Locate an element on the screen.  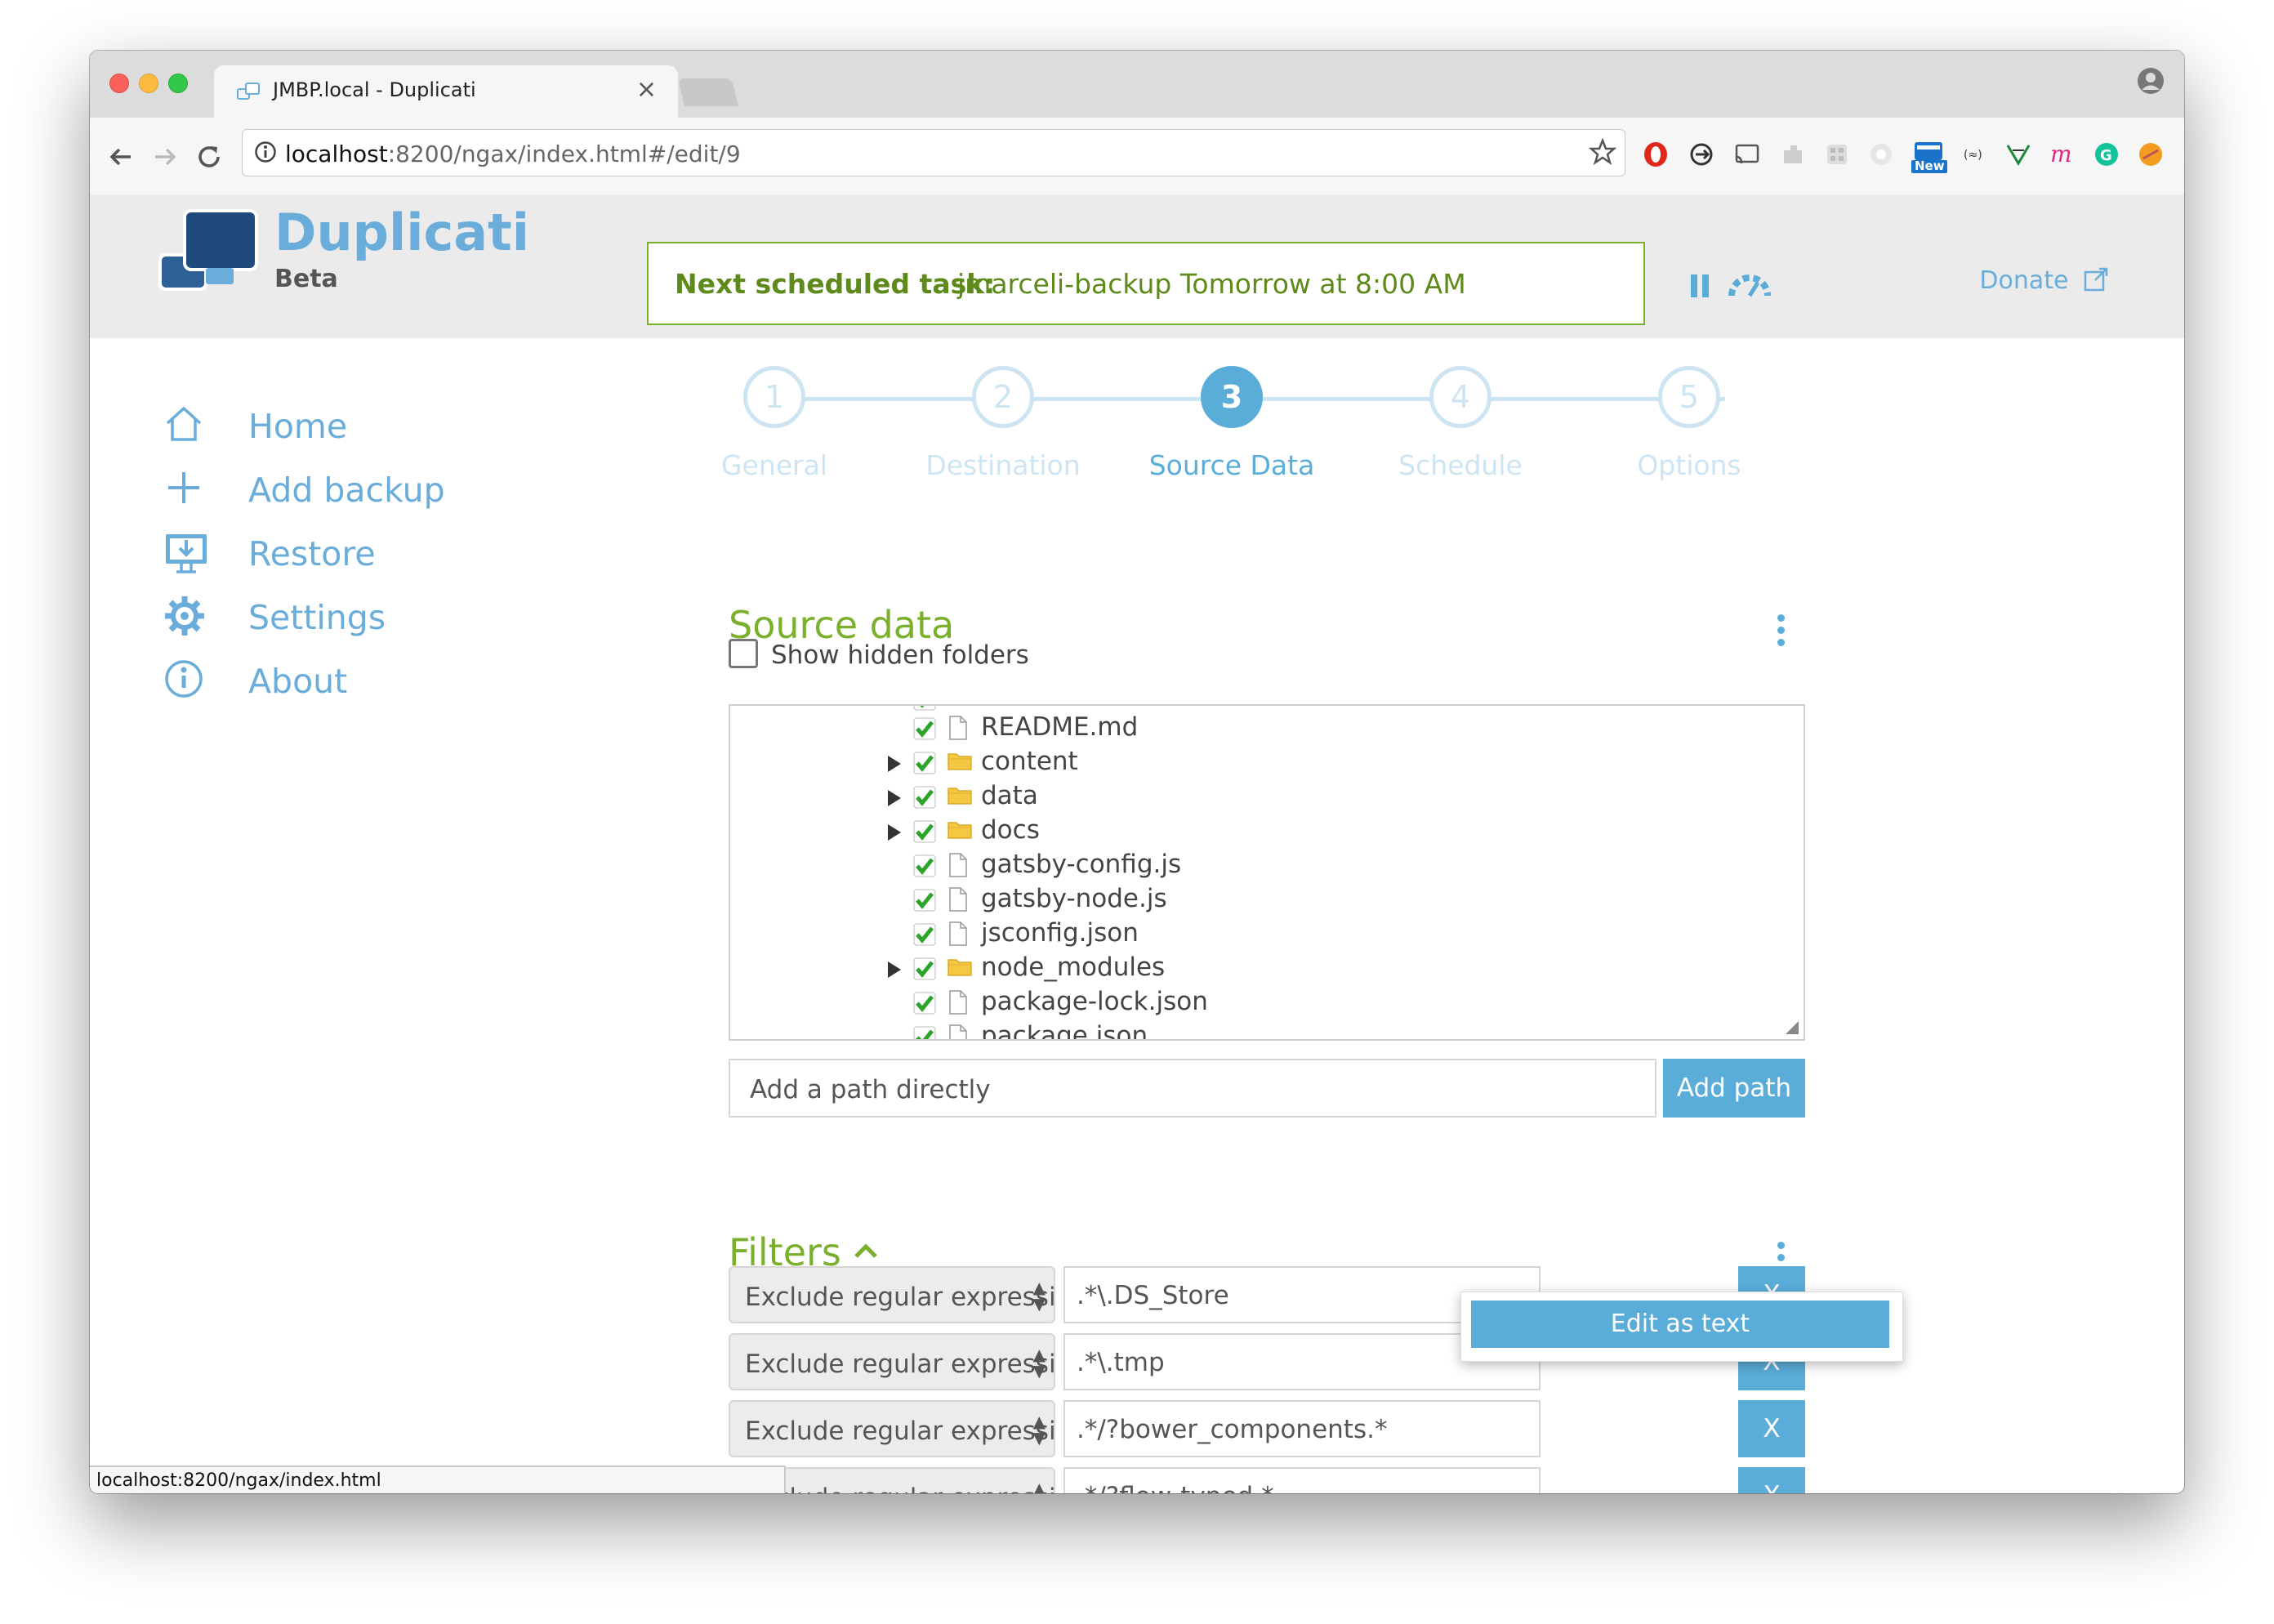
sidebar-item-settings: Settings is located at coordinates (285, 615).